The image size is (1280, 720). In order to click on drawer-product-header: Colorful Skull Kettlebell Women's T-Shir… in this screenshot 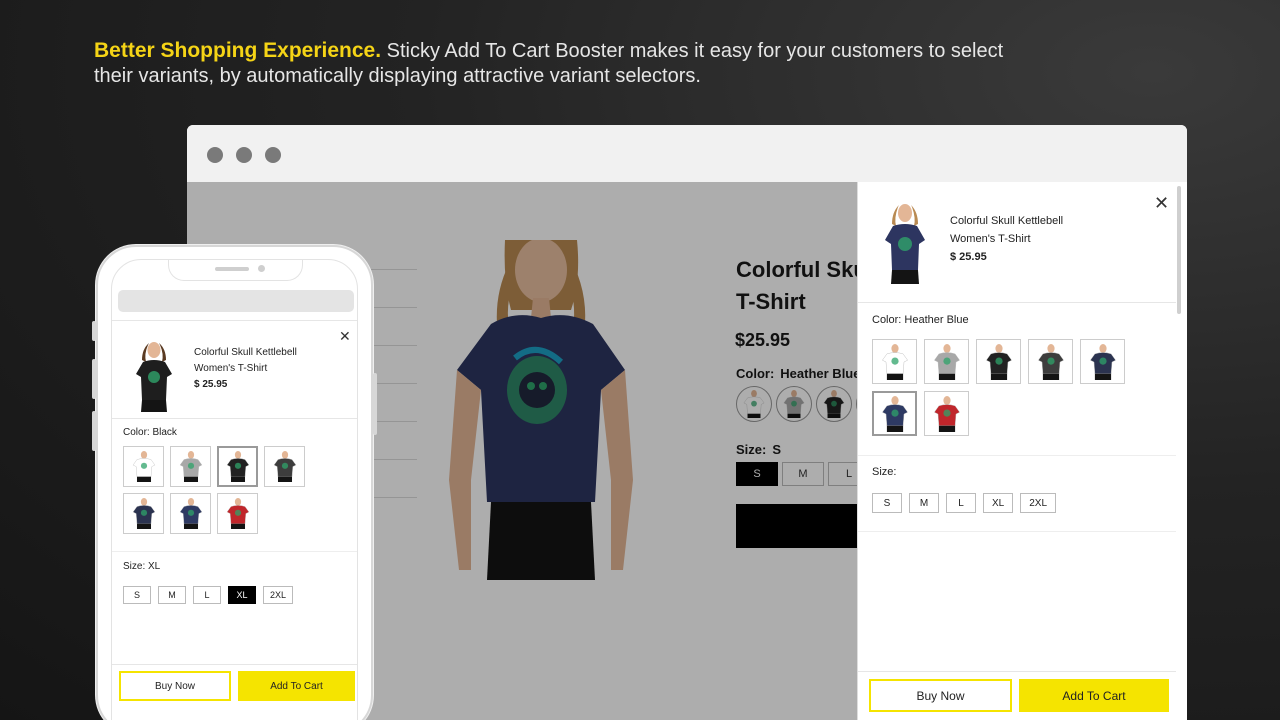, I will do `click(1017, 242)`.